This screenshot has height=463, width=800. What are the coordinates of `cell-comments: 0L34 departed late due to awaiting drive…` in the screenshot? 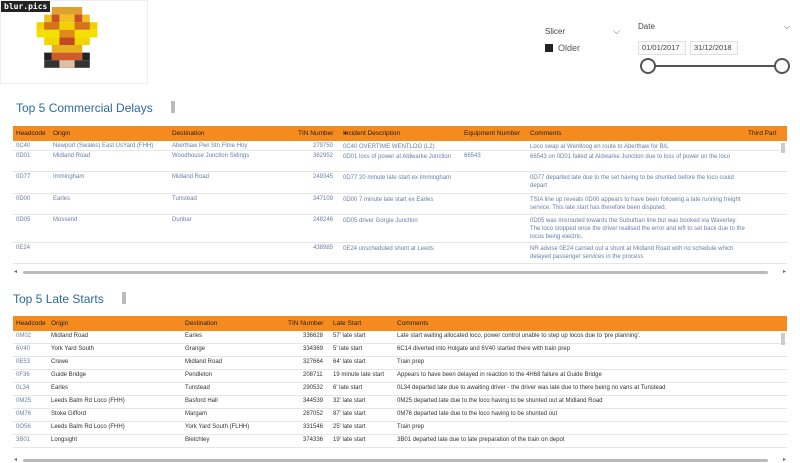 It's located at (531, 388).